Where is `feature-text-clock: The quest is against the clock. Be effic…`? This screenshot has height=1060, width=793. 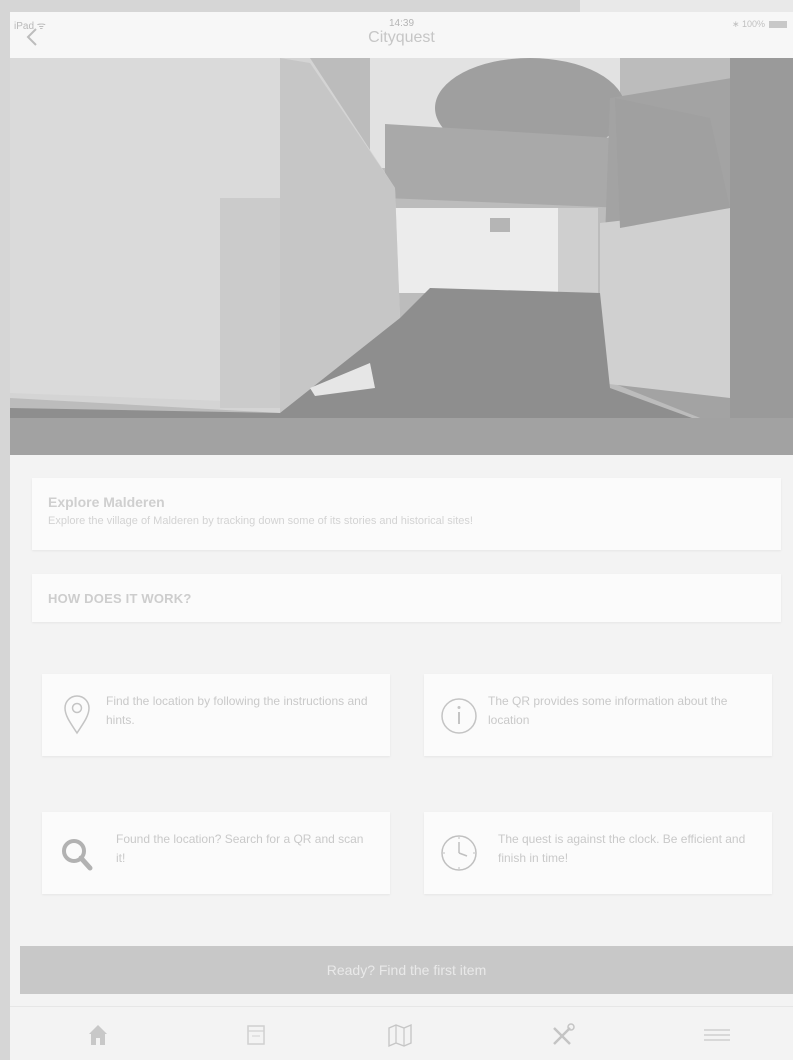 feature-text-clock: The quest is against the clock. Be effic… is located at coordinates (622, 848).